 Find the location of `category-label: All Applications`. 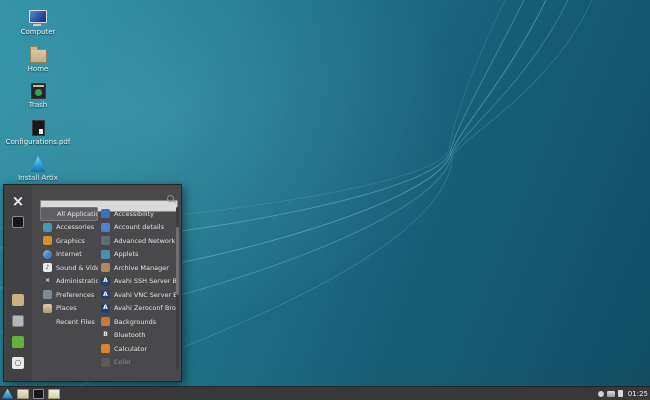

category-label: All Applications is located at coordinates (77, 213).